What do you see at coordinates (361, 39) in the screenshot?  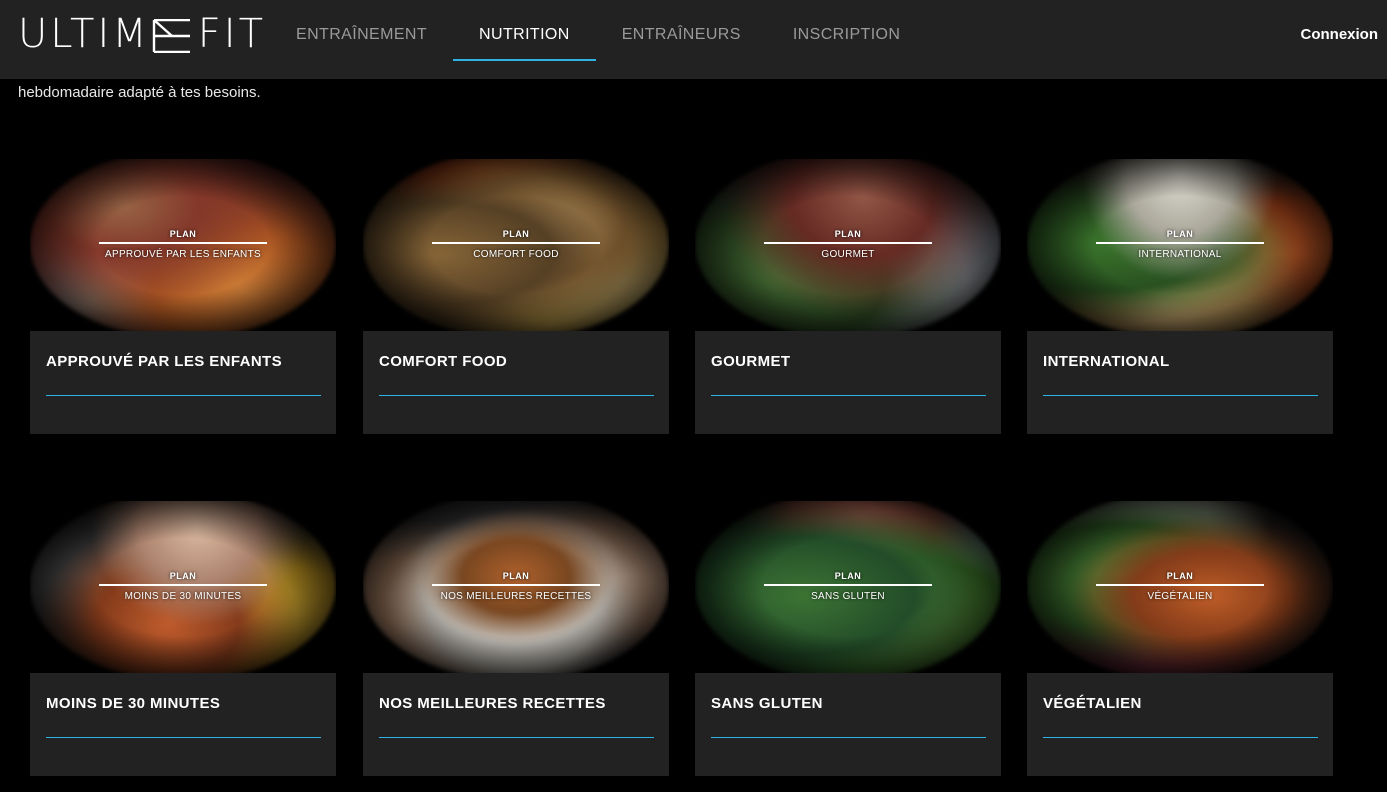 I see `nav-item-entrainement: ENTRAÎNEMENT` at bounding box center [361, 39].